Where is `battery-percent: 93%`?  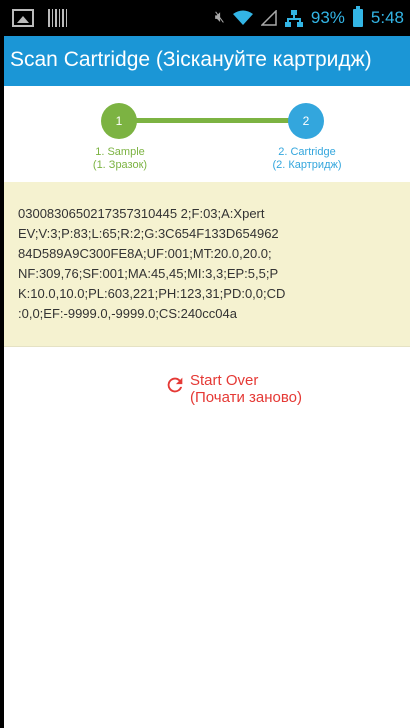
battery-percent: 93% is located at coordinates (327, 17).